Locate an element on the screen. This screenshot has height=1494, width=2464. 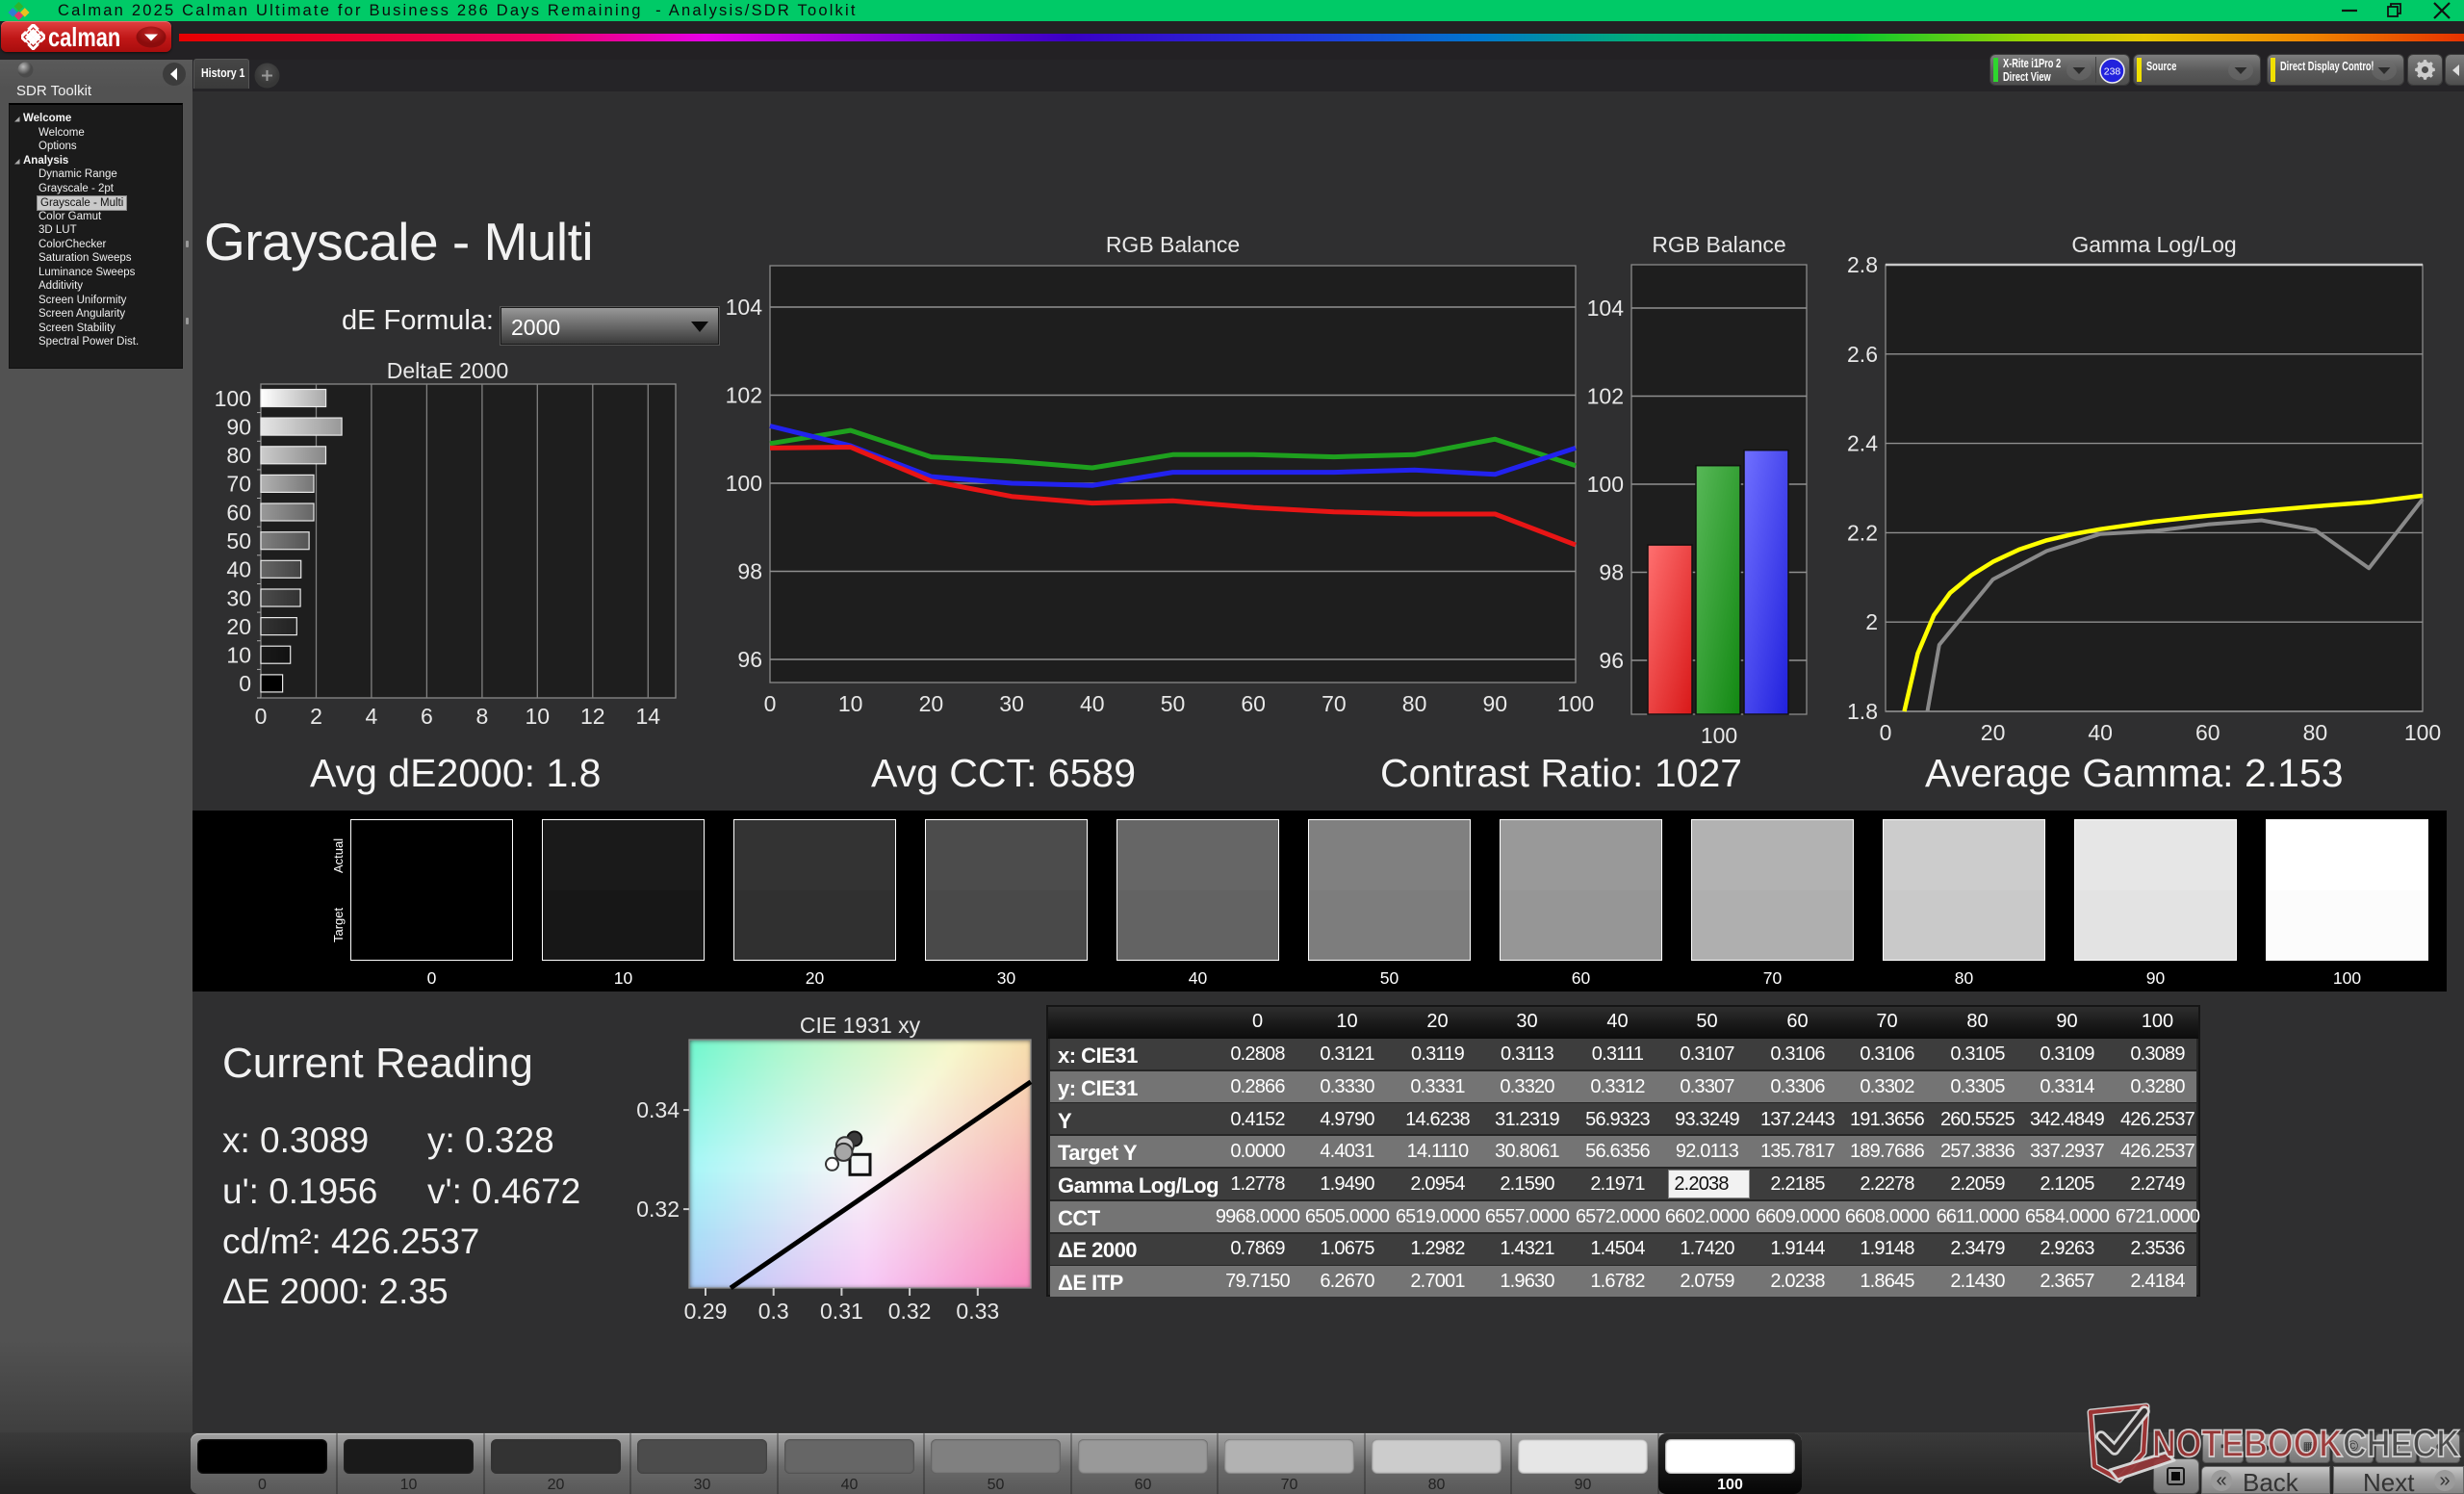
svg-text: 8 is located at coordinates (482, 717).